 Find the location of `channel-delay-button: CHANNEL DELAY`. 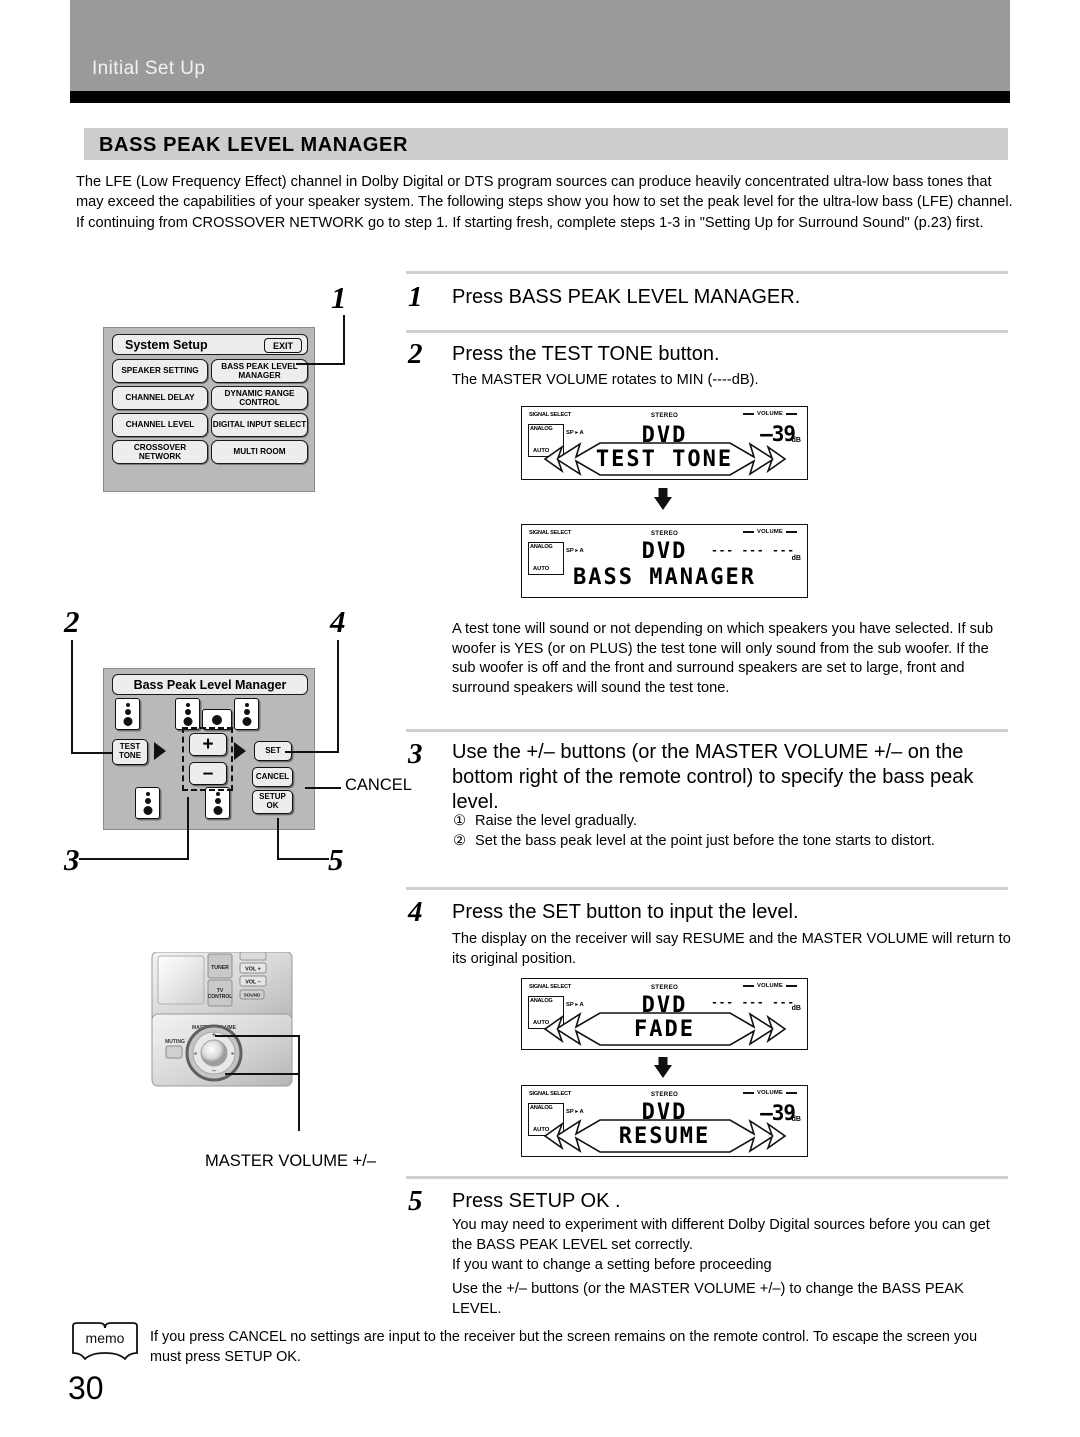

channel-delay-button: CHANNEL DELAY is located at coordinates (160, 398).